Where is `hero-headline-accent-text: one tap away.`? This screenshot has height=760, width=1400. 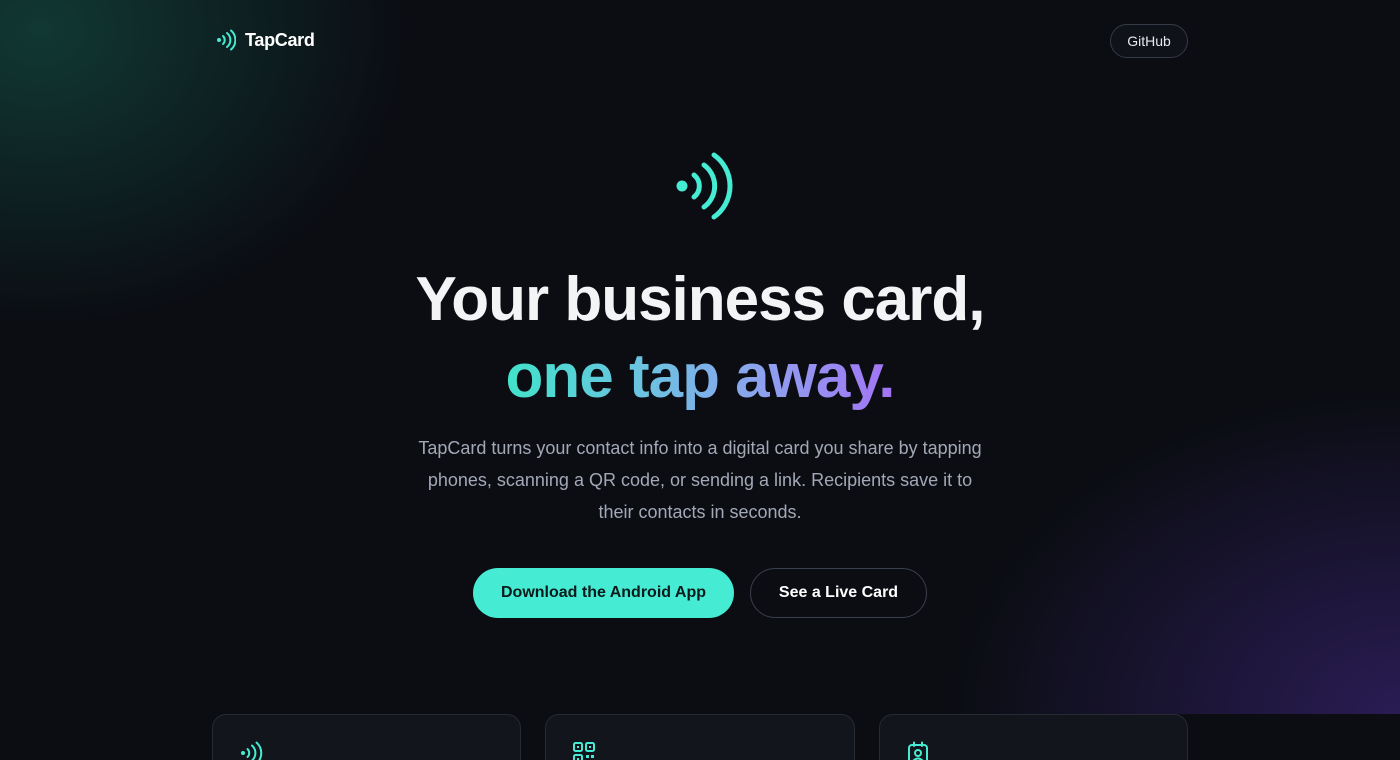 hero-headline-accent-text: one tap away. is located at coordinates (700, 376).